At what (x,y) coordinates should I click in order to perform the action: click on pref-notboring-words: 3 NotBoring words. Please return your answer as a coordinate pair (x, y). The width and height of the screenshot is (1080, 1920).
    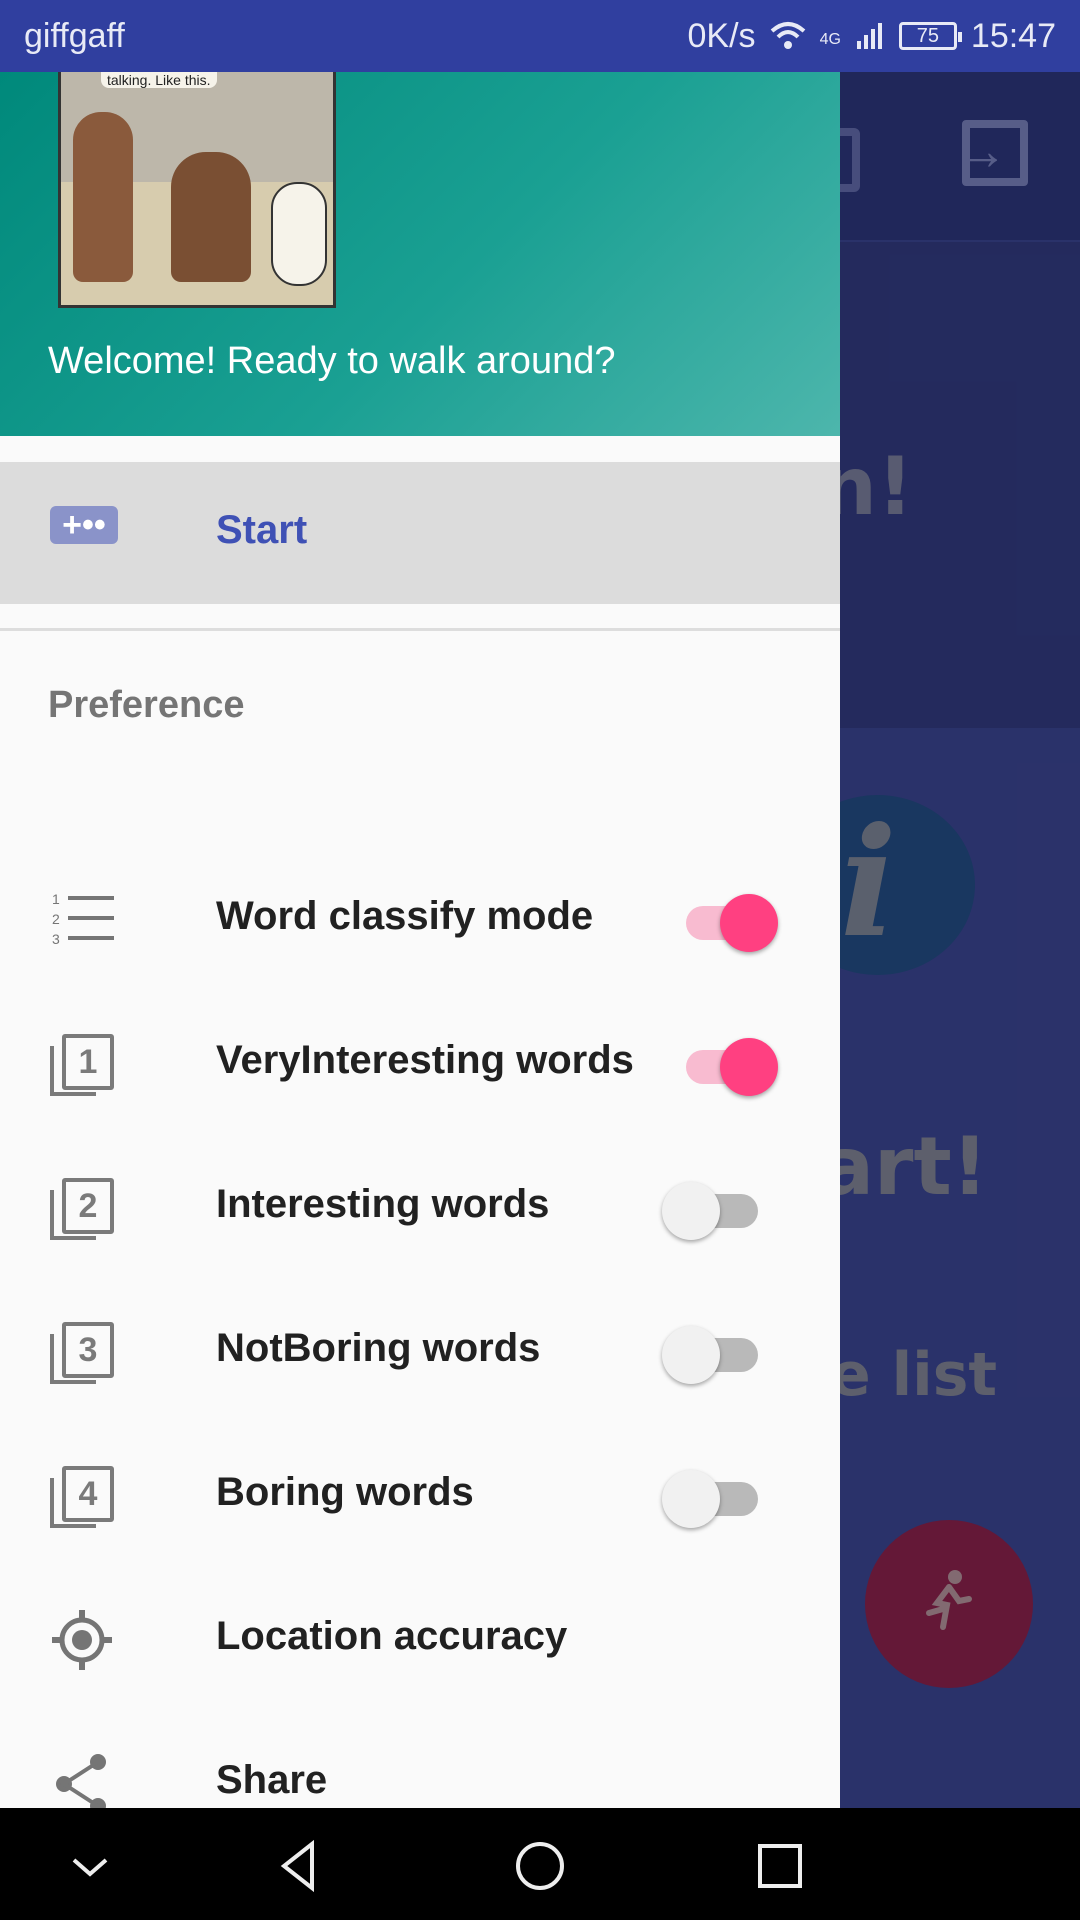
    Looking at the image, I should click on (420, 1350).